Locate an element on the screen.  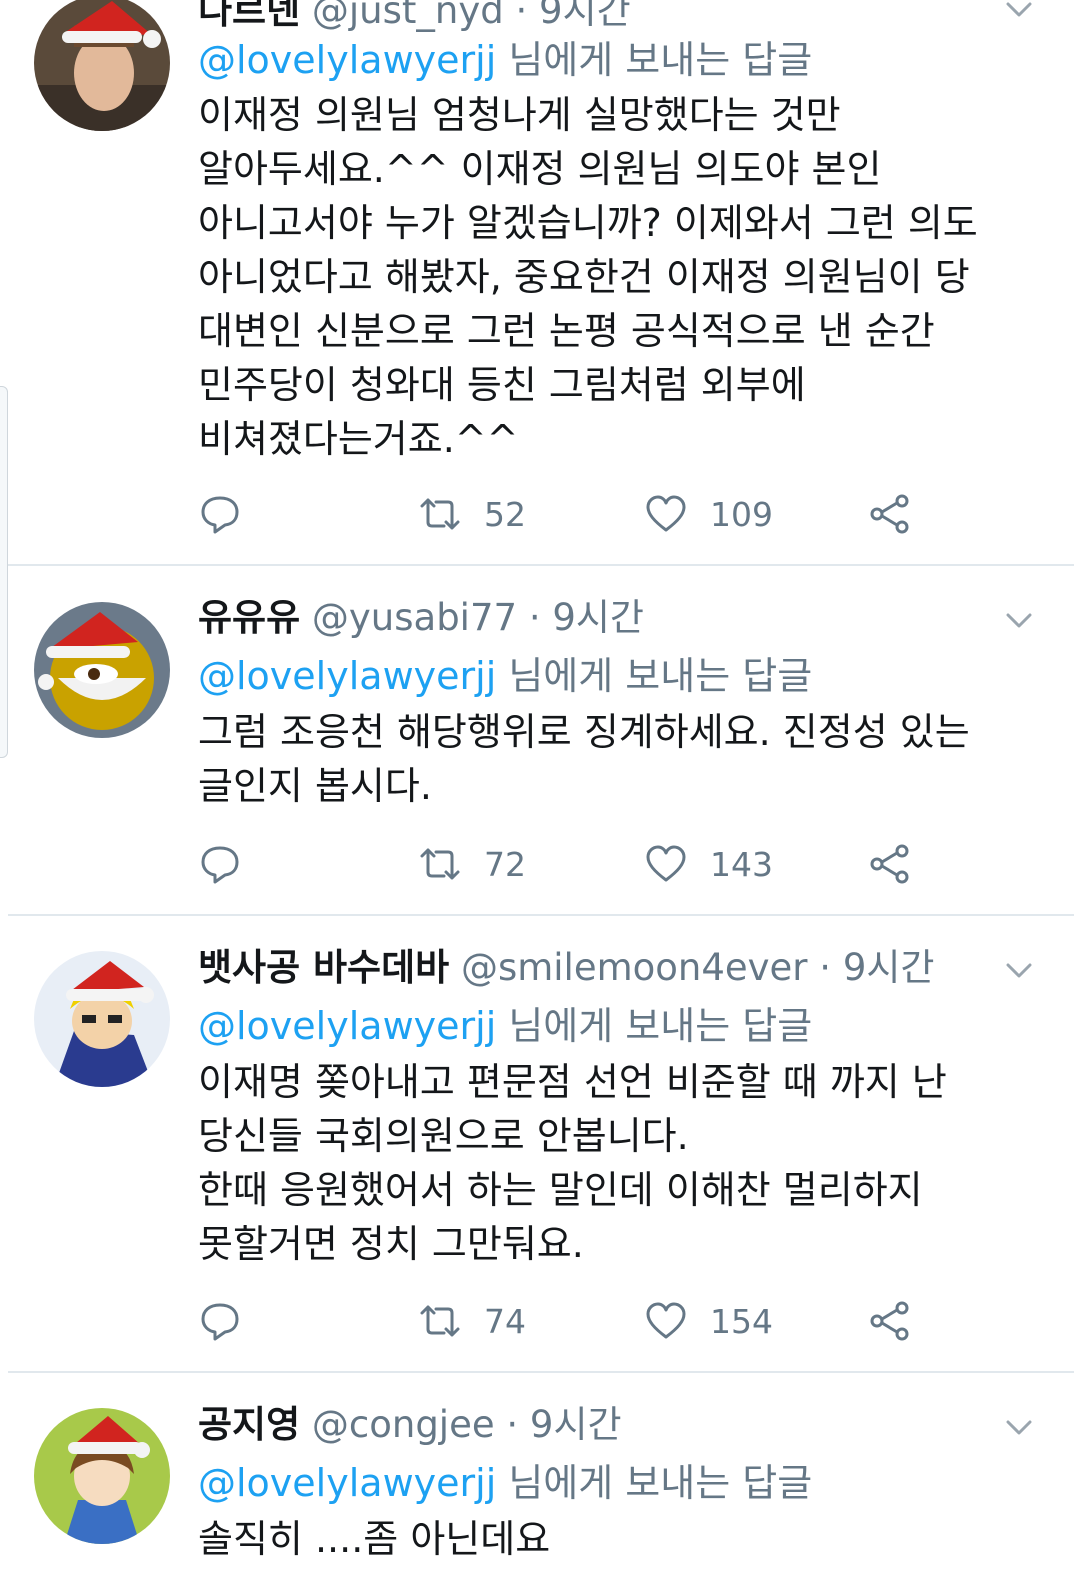
display-name: 공지영 is located at coordinates (249, 1424).